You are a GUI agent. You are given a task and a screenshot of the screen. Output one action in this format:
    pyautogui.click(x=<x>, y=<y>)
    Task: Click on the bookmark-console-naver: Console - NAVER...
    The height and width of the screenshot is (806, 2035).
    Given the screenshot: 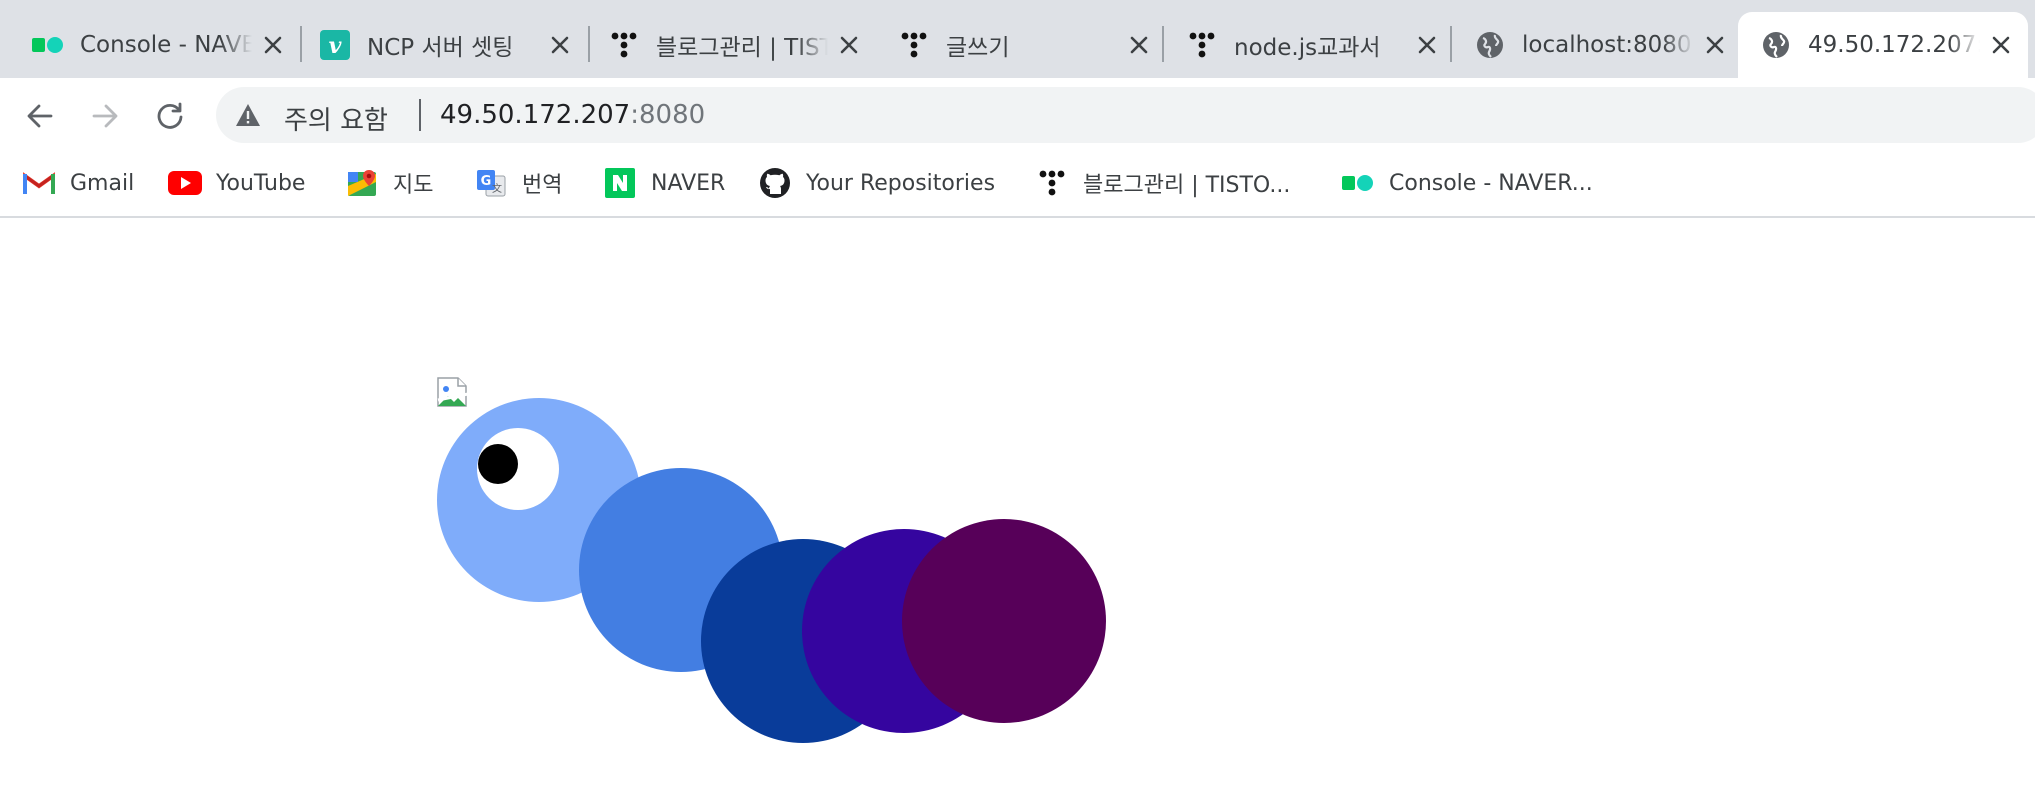 What is the action you would take?
    pyautogui.click(x=1467, y=183)
    